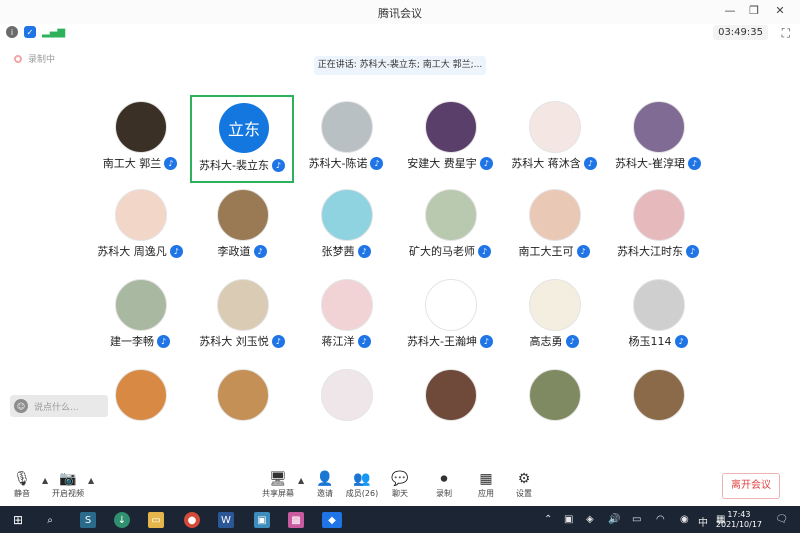 The height and width of the screenshot is (533, 800). What do you see at coordinates (346, 317) in the screenshot?
I see `participant-tile: 蒋江洋 ♪` at bounding box center [346, 317].